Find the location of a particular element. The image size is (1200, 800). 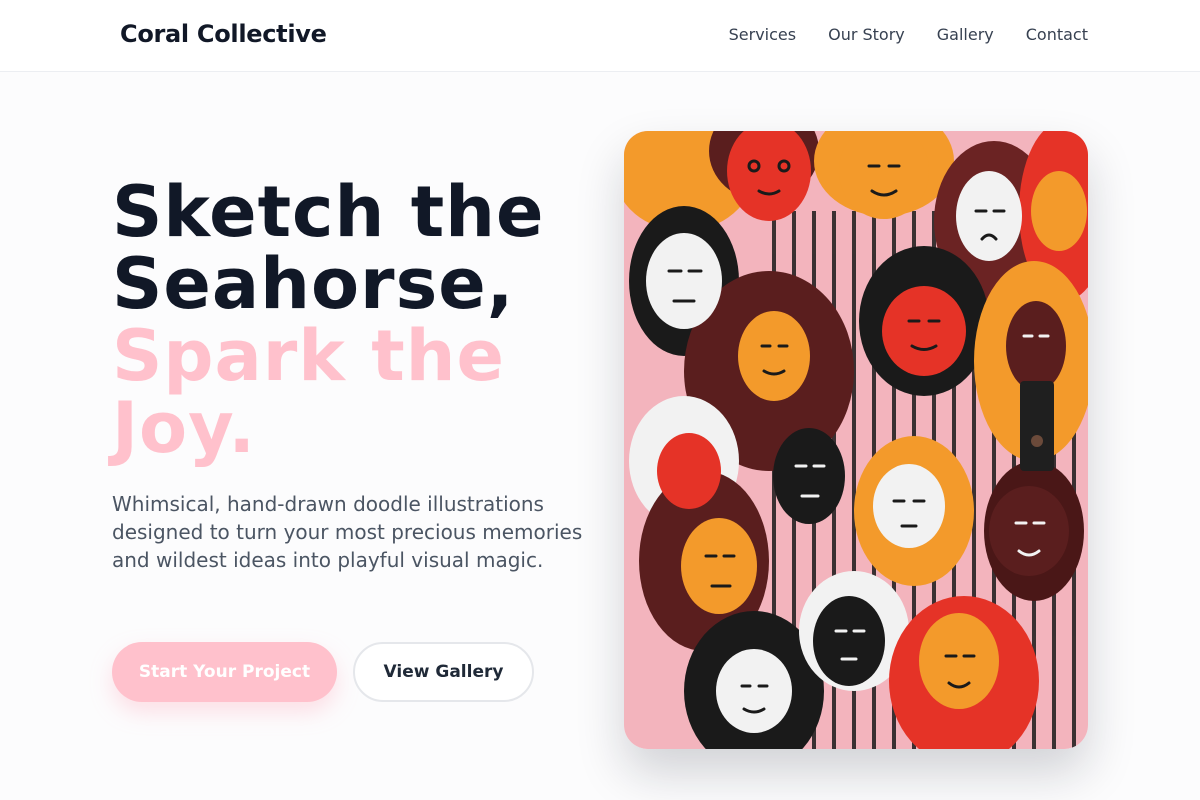

hero-headline: Sketch the Seahorse, Spark the Joy. is located at coordinates (352, 320).